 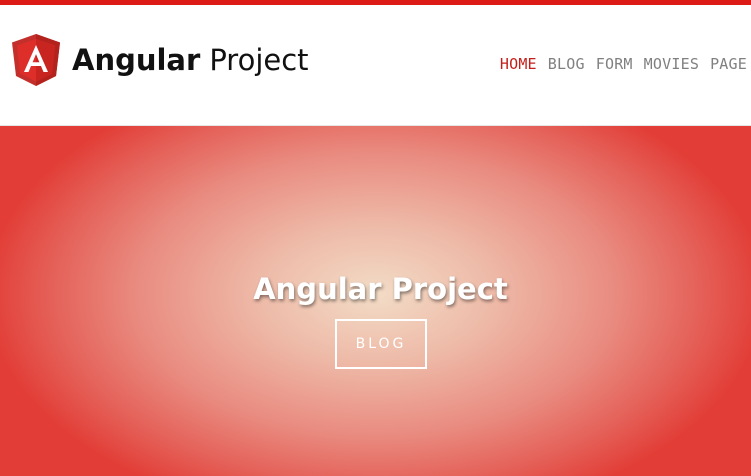 What do you see at coordinates (728, 64) in the screenshot?
I see `nav-item-page: PAGE` at bounding box center [728, 64].